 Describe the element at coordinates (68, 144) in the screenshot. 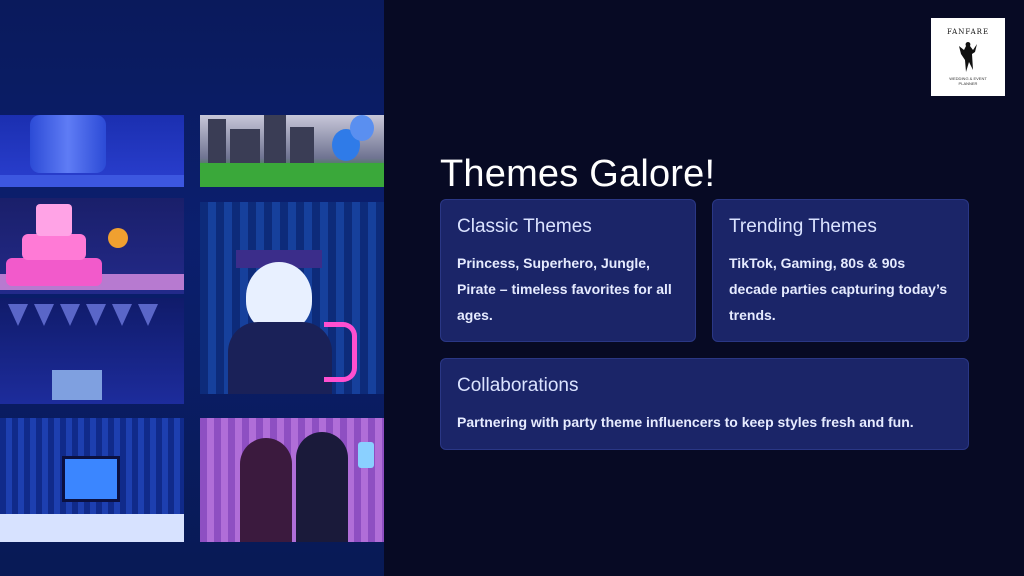

I see `drum-prop` at that location.